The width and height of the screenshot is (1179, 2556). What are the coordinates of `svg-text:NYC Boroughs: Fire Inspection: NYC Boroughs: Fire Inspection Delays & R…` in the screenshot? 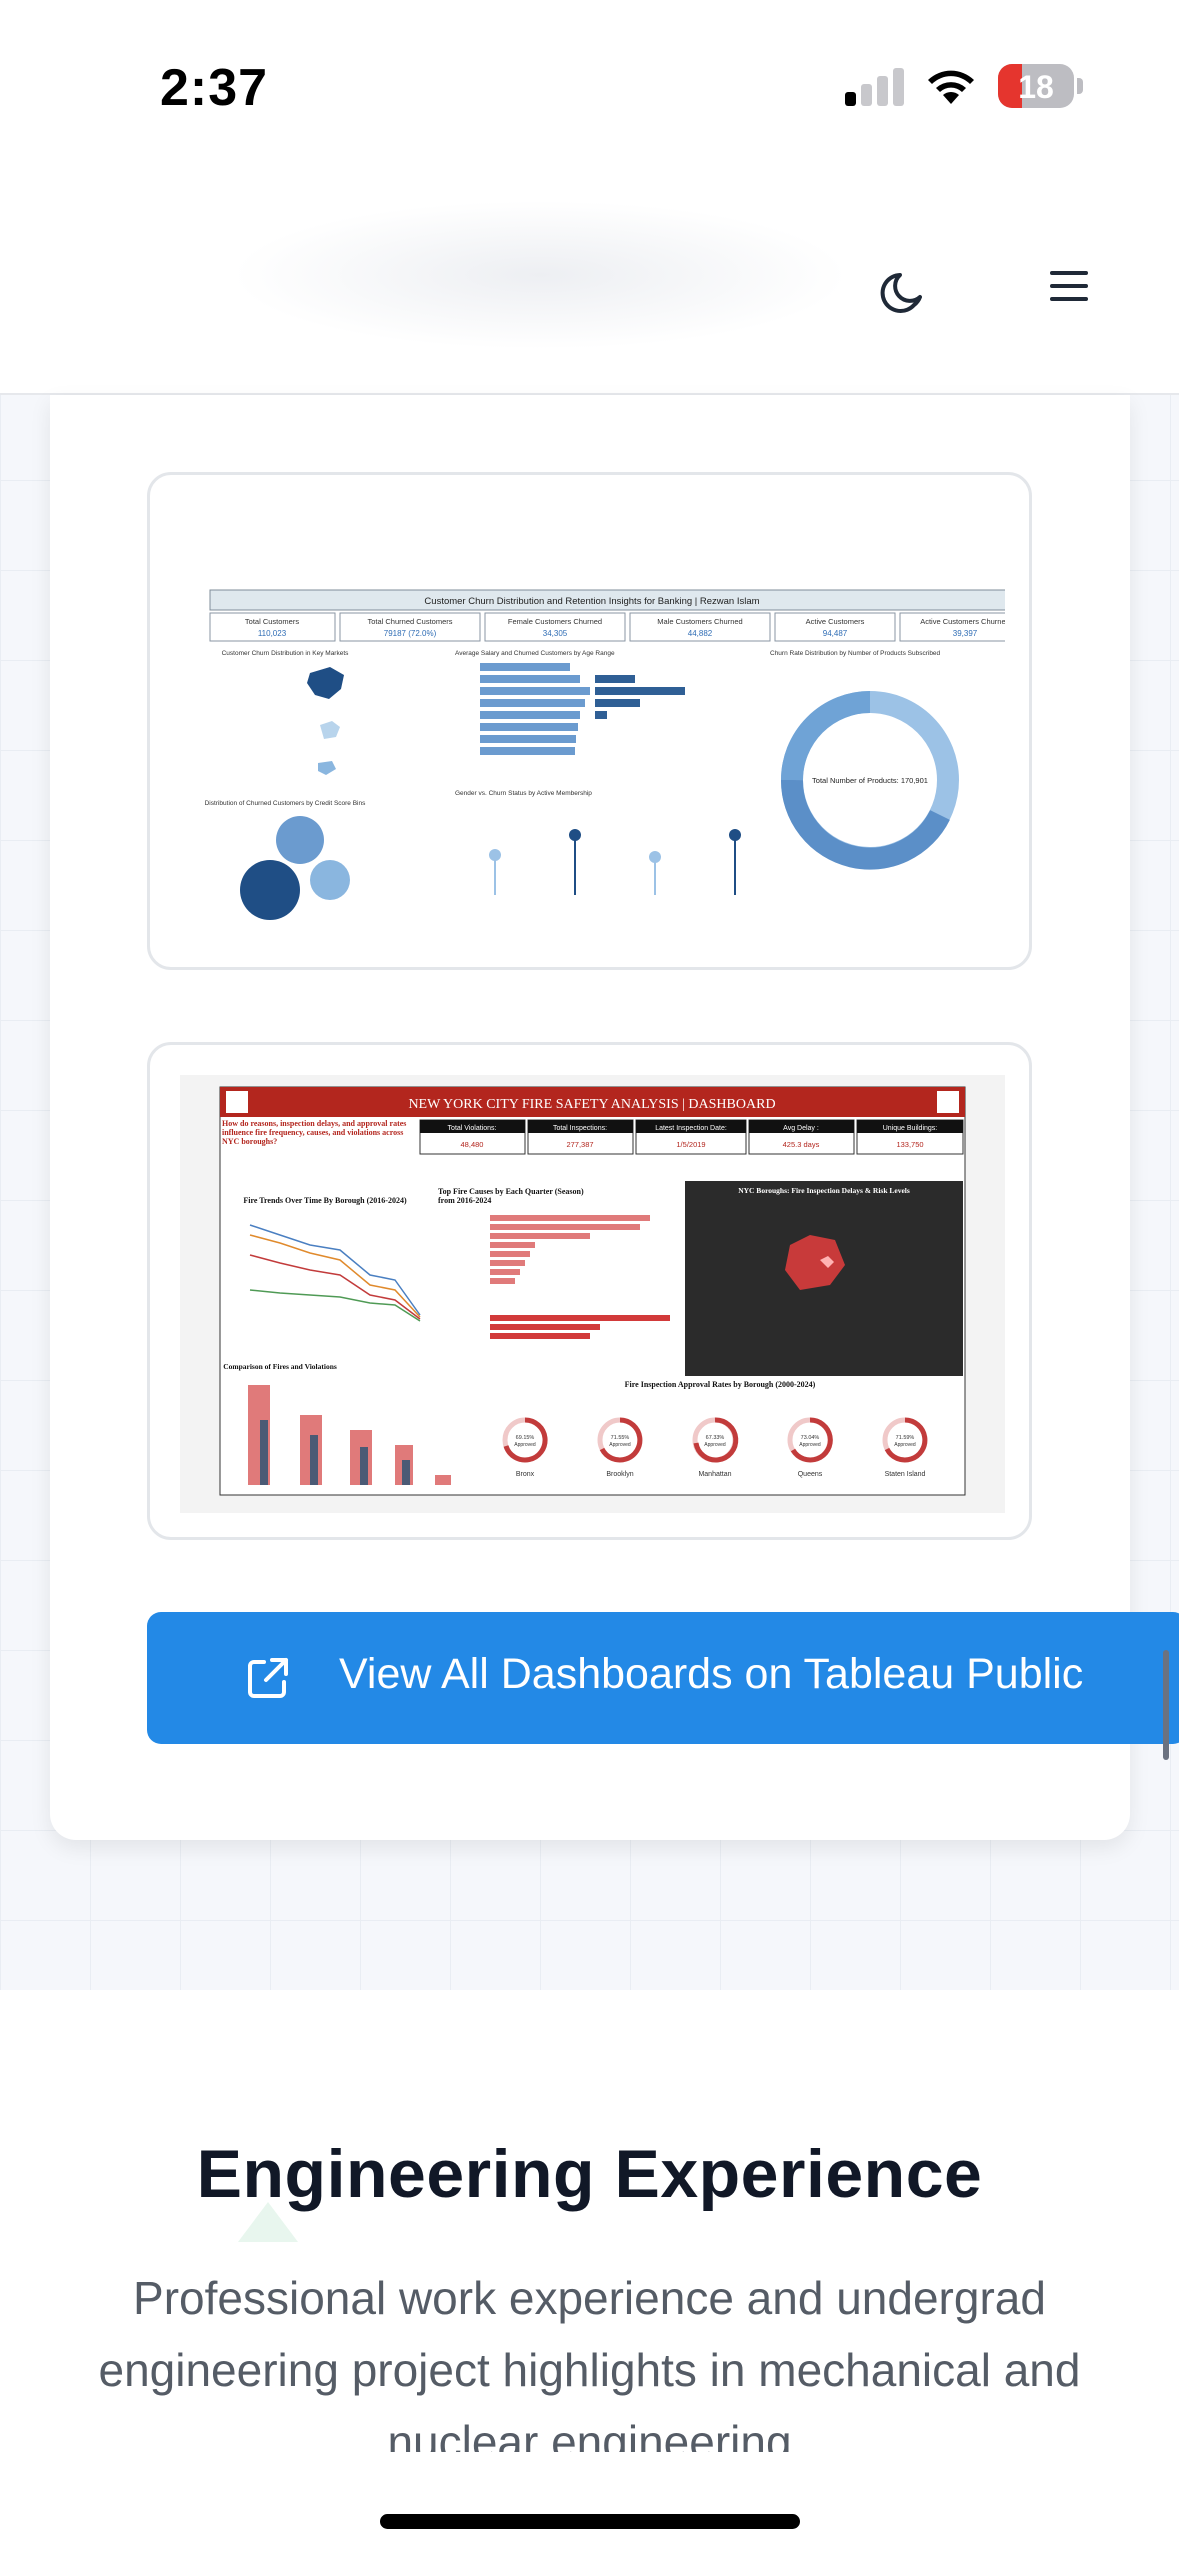 It's located at (824, 1190).